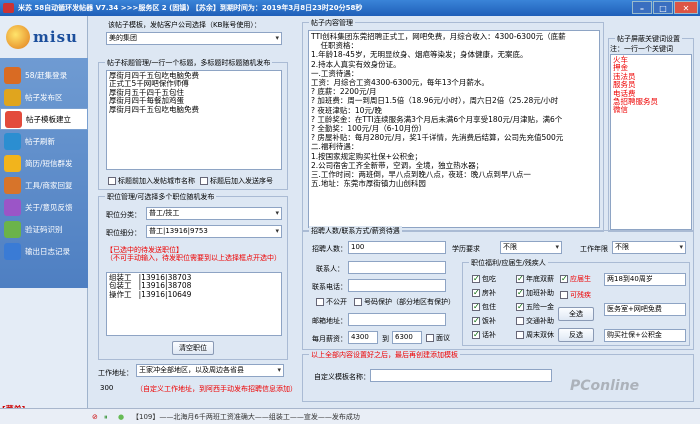 This screenshot has width=700, height=424. I want to click on phone-label: 联系电话：, so click(329, 287).